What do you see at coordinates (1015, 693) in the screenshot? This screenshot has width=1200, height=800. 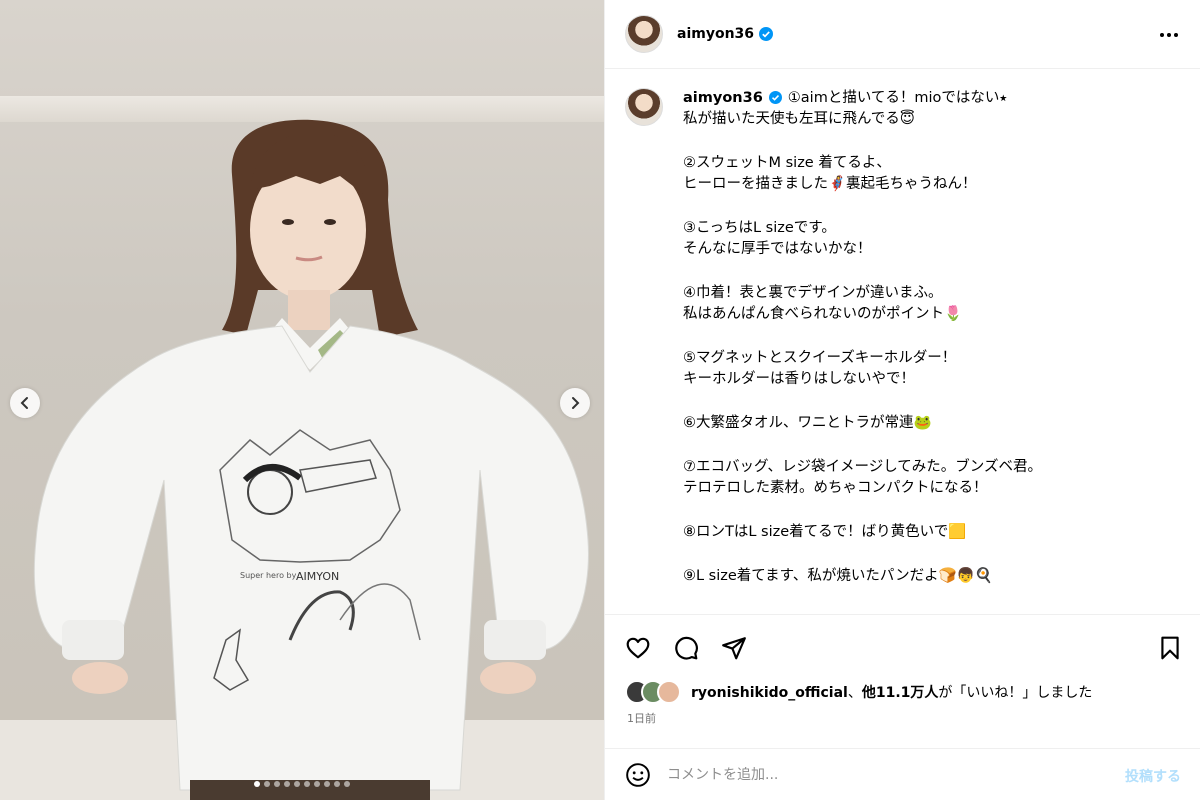 I see `likes-suffix: が「いいね！」しました` at bounding box center [1015, 693].